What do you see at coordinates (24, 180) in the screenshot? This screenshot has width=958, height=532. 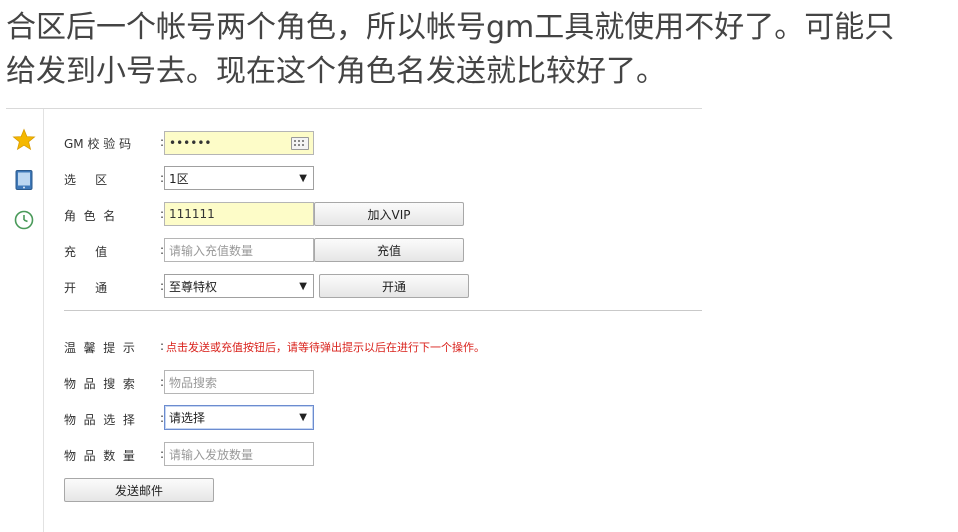 I see `tablet-icon` at bounding box center [24, 180].